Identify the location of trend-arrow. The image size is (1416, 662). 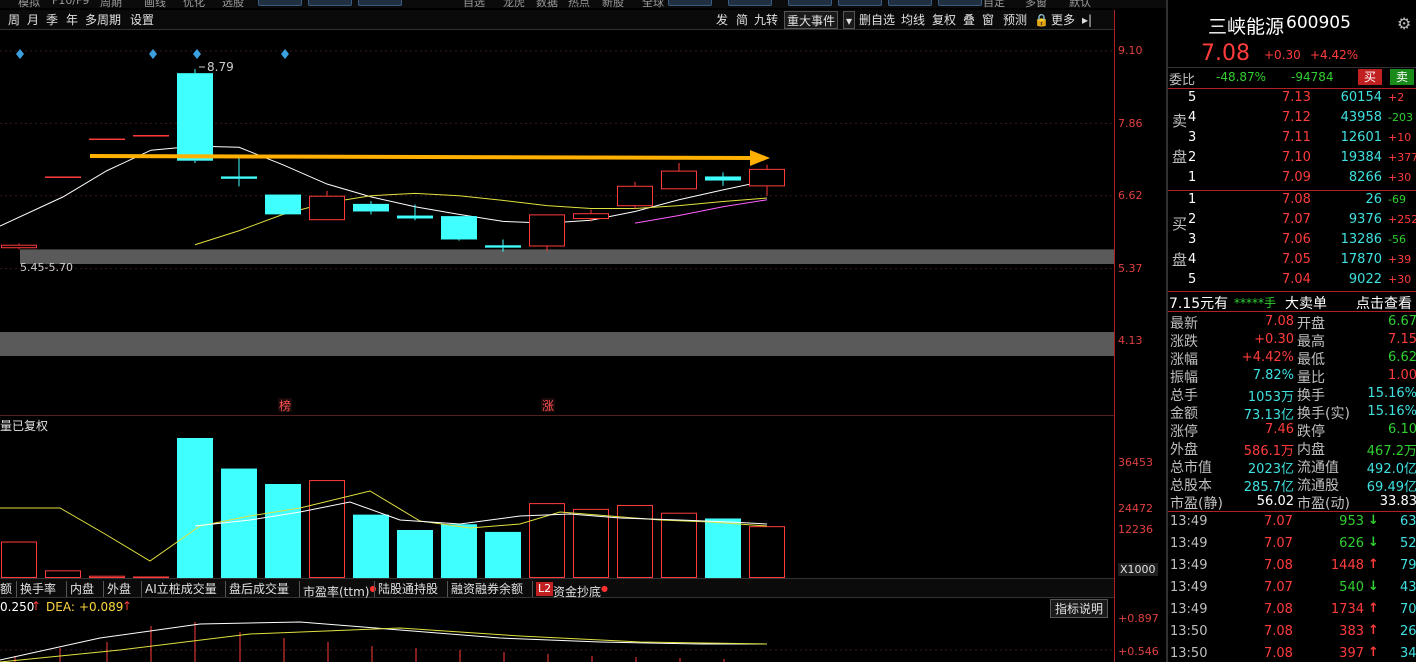
(421, 157).